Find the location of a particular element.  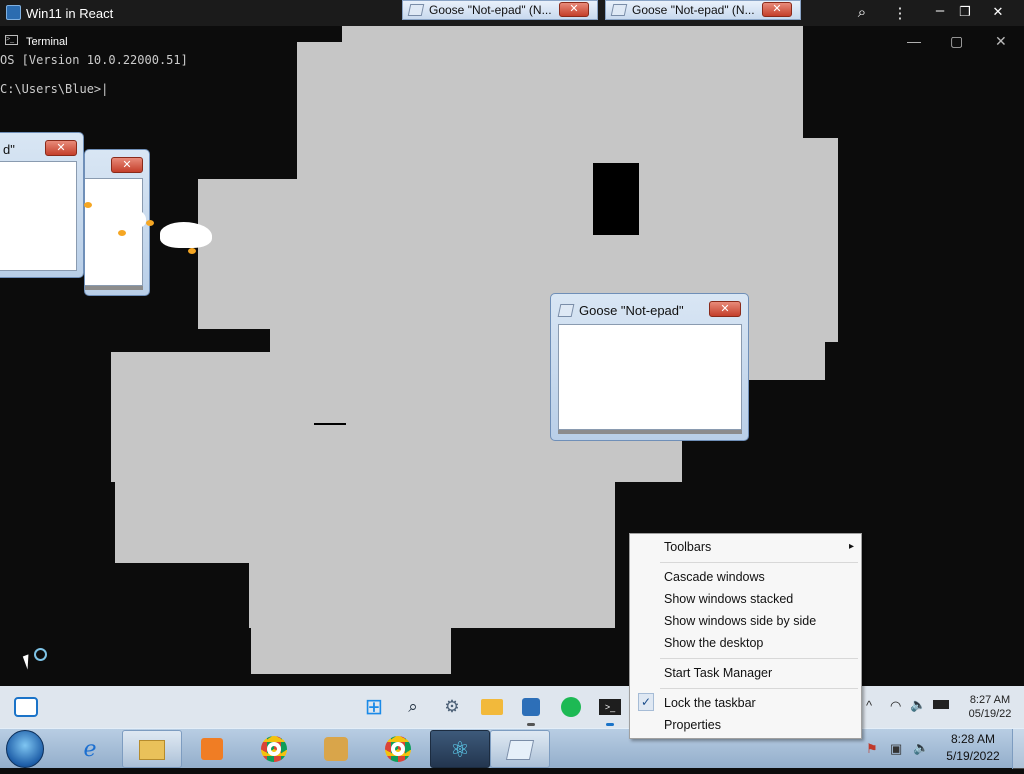

menu-item-properties: Properties is located at coordinates (759, 725).